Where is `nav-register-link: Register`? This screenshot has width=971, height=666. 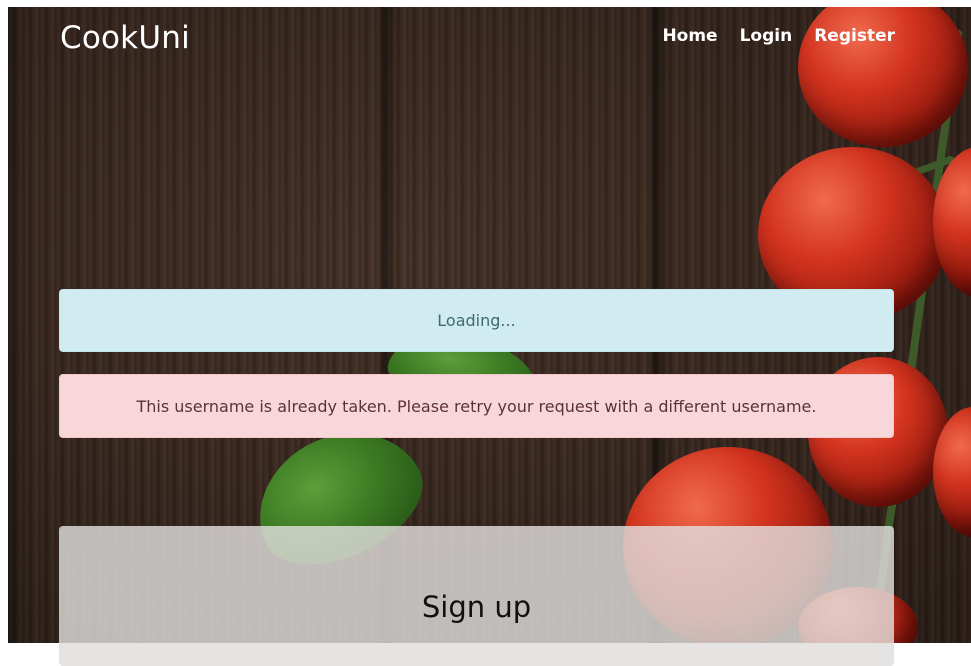
nav-register-link: Register is located at coordinates (854, 36).